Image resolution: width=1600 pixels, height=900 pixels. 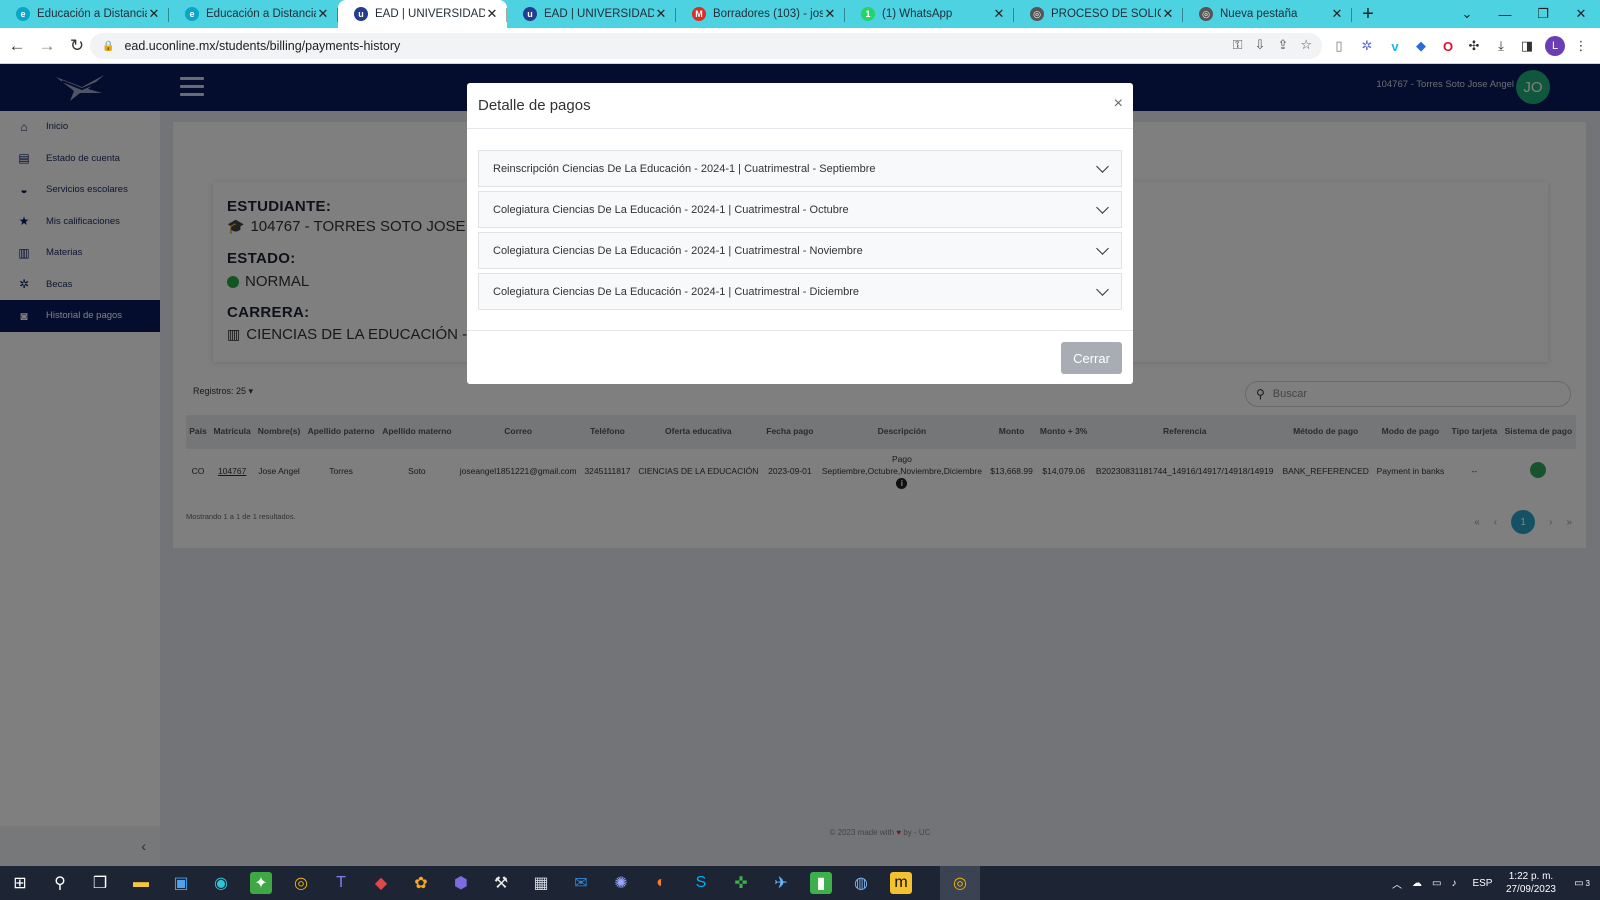 What do you see at coordinates (1267, 14) in the screenshot?
I see `browser-tab: ◎ Nueva pestaña ✕` at bounding box center [1267, 14].